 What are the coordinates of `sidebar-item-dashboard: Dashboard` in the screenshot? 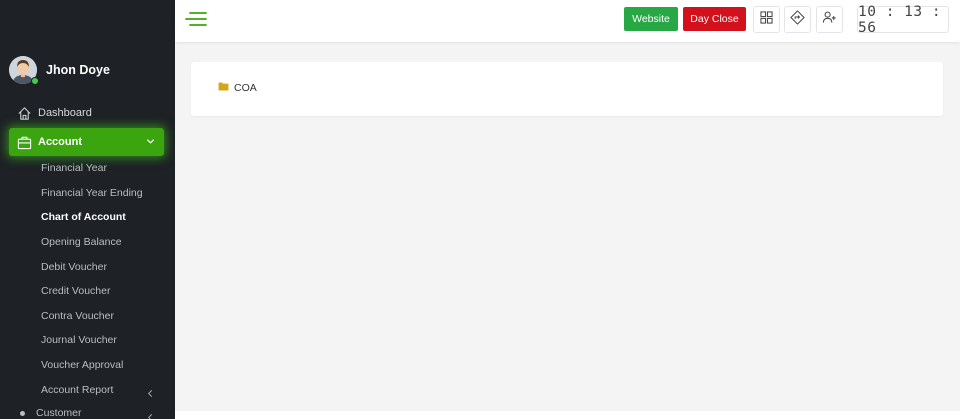 It's located at (86, 113).